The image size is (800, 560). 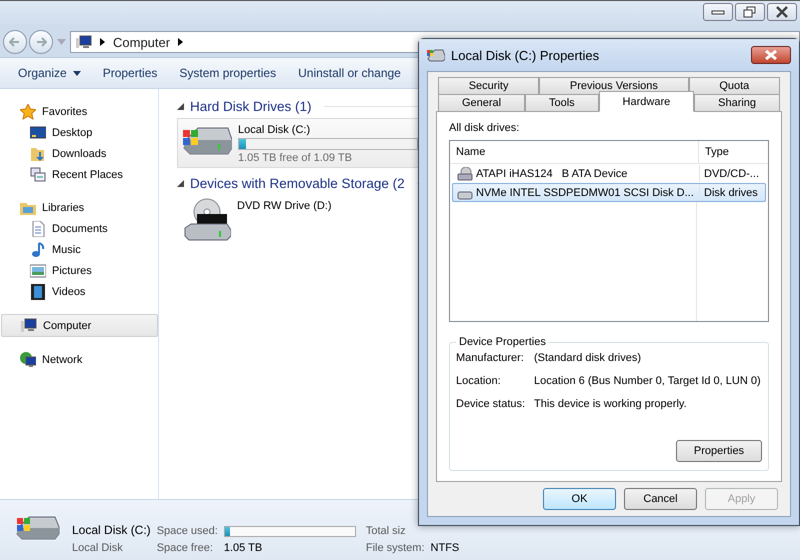 What do you see at coordinates (395, 548) in the screenshot?
I see `field-label: File system:` at bounding box center [395, 548].